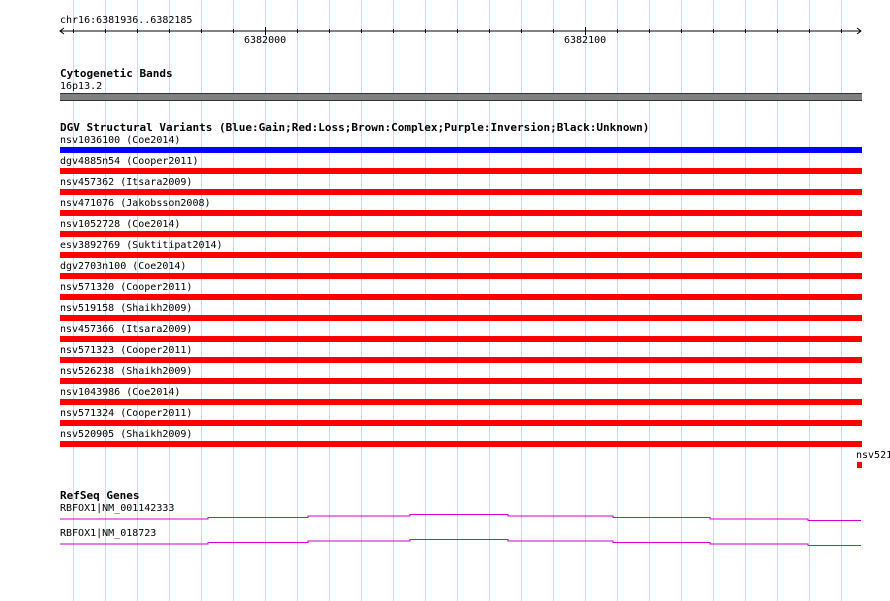  Describe the element at coordinates (135, 203) in the screenshot. I see `variant-label: nsv471076 (Jakobsson2008)` at that location.